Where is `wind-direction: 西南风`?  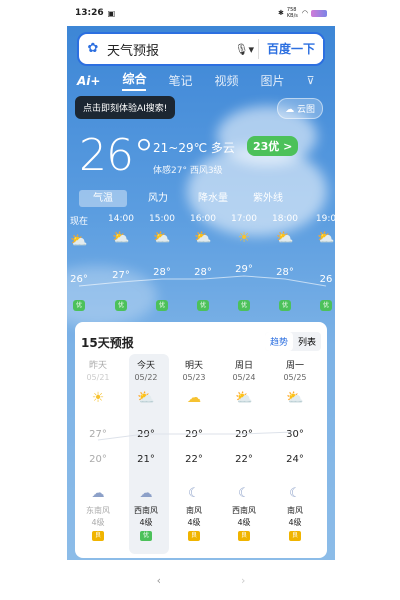 wind-direction: 西南风 is located at coordinates (244, 510).